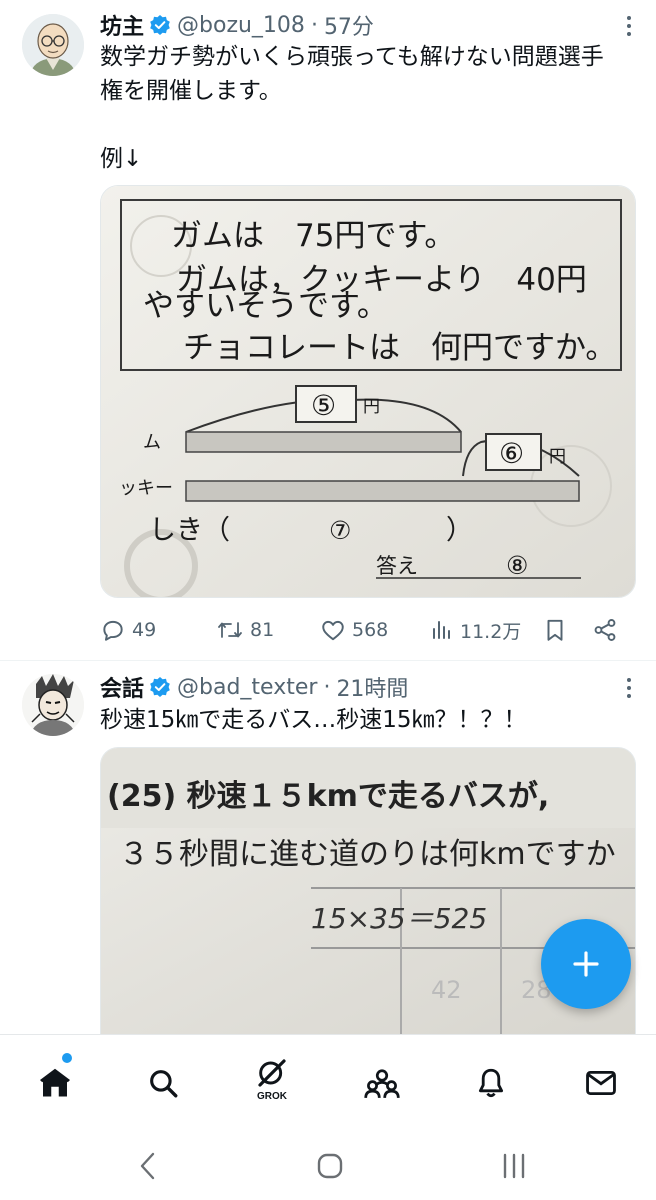 This screenshot has width=656, height=1200. Describe the element at coordinates (158, 630) in the screenshot. I see `reply-button: 49` at that location.